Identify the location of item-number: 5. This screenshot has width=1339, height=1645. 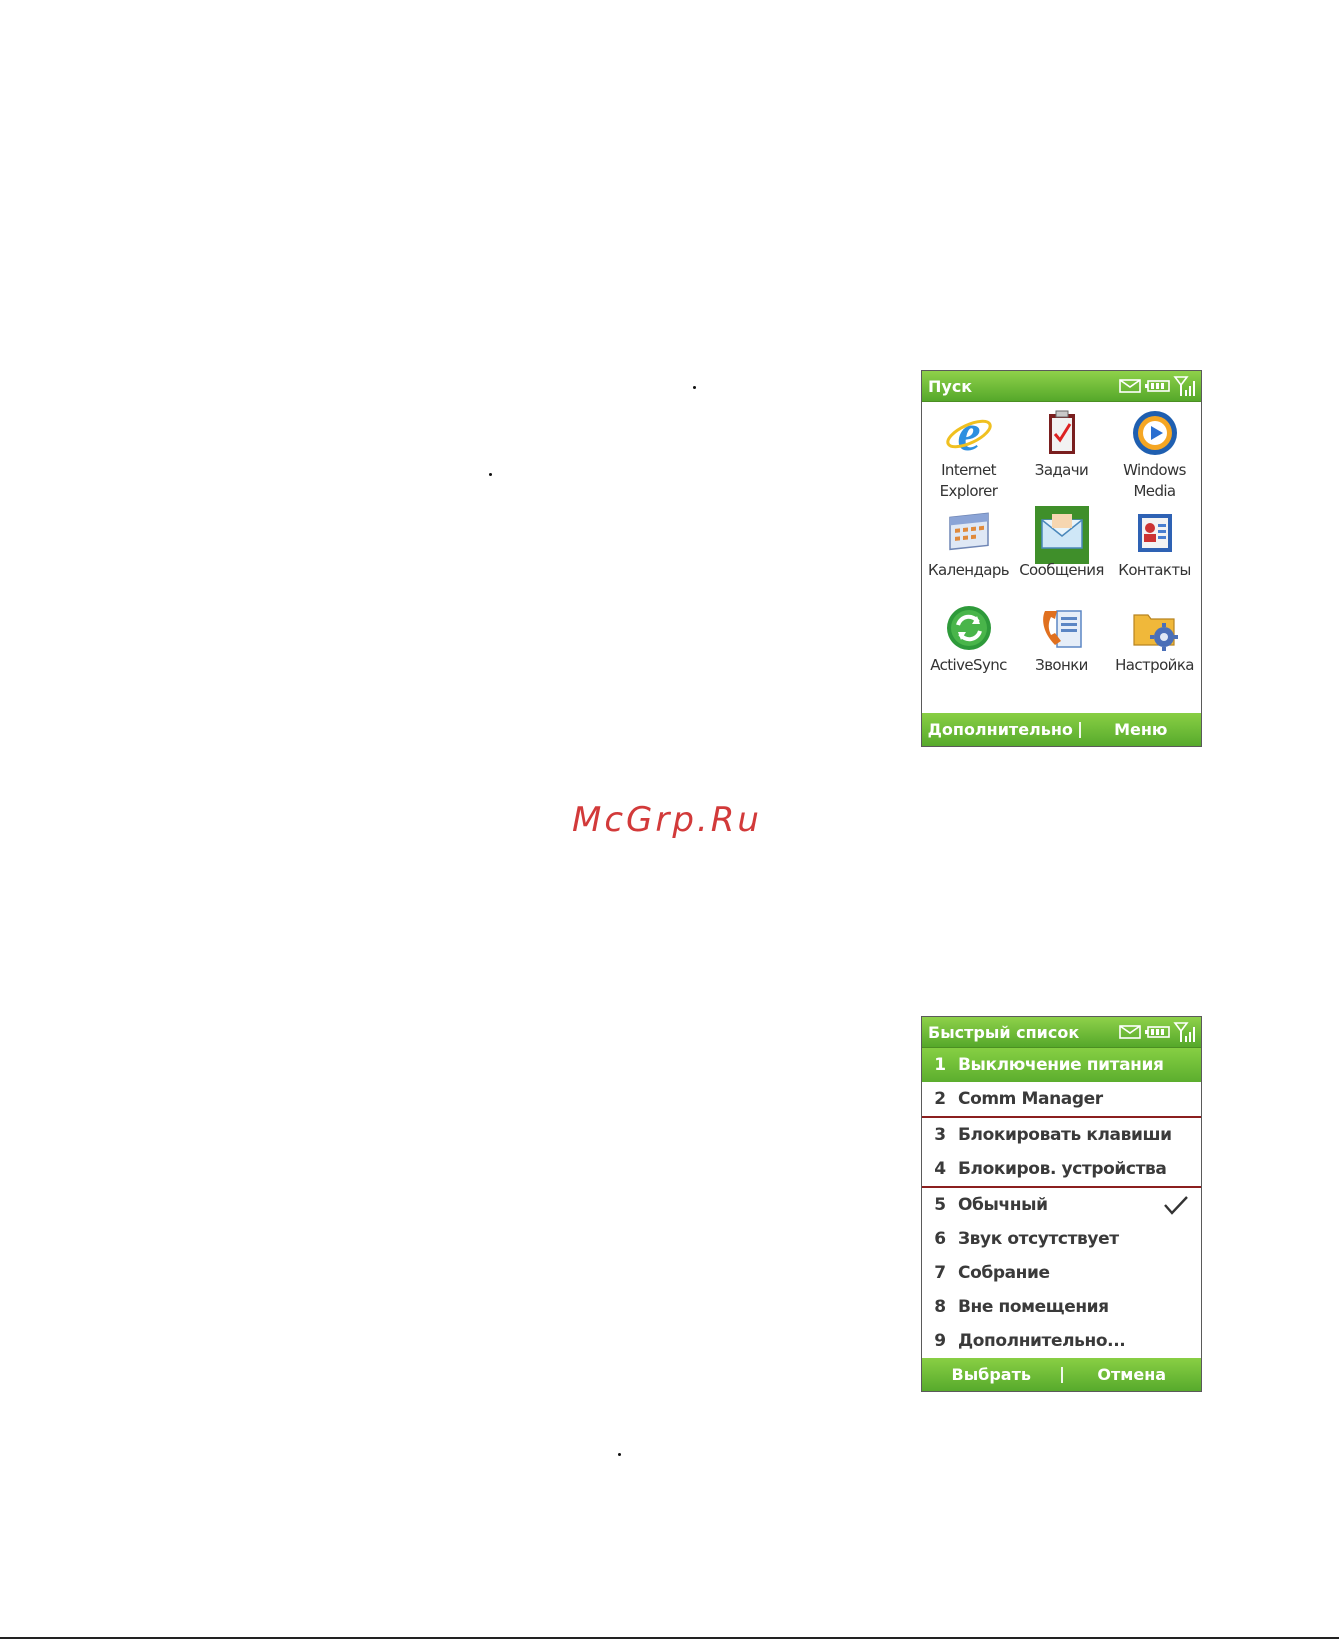
(940, 1205).